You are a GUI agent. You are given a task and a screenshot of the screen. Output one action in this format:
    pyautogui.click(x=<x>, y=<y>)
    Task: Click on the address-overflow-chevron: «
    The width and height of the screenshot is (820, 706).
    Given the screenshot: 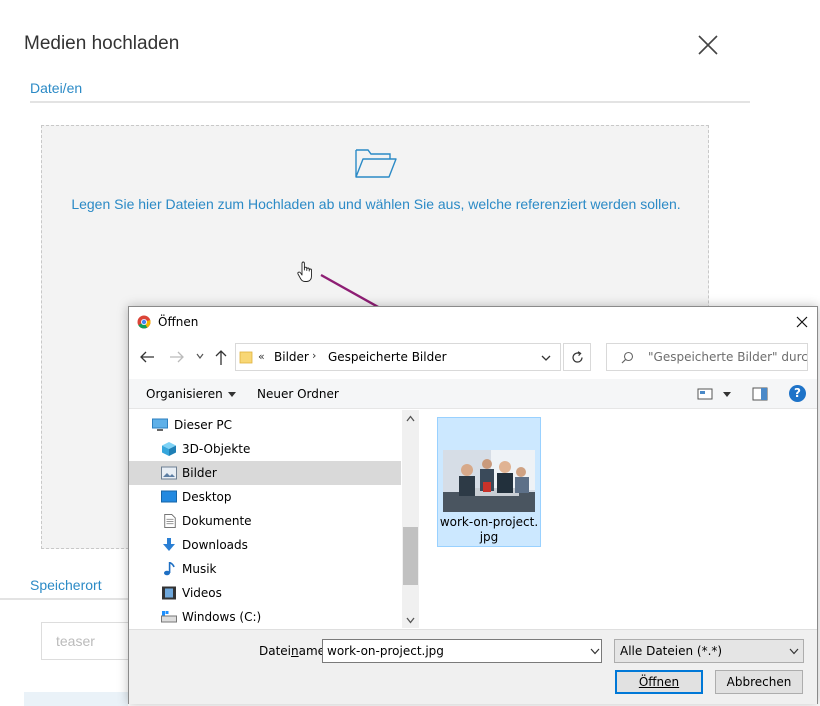 What is the action you would take?
    pyautogui.click(x=261, y=356)
    